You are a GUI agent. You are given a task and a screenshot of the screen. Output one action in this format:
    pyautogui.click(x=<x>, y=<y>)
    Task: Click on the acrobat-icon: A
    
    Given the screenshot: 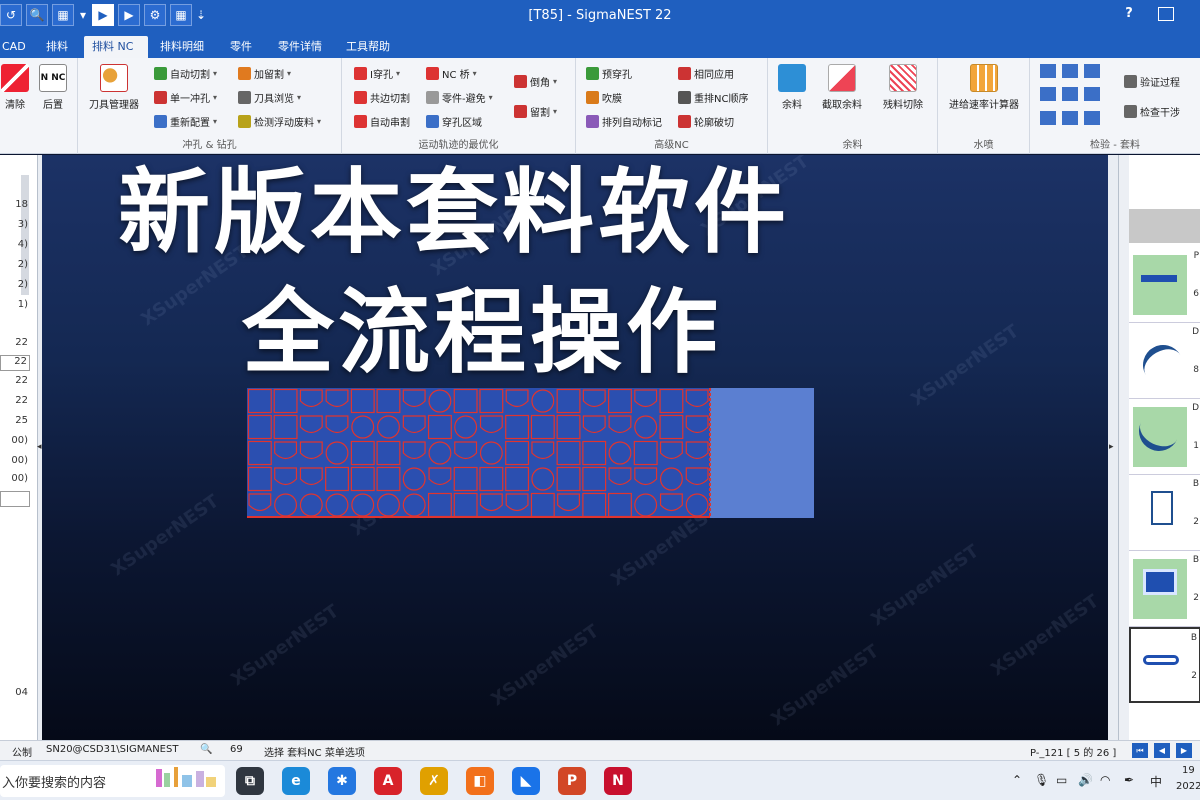 What is the action you would take?
    pyautogui.click(x=388, y=781)
    